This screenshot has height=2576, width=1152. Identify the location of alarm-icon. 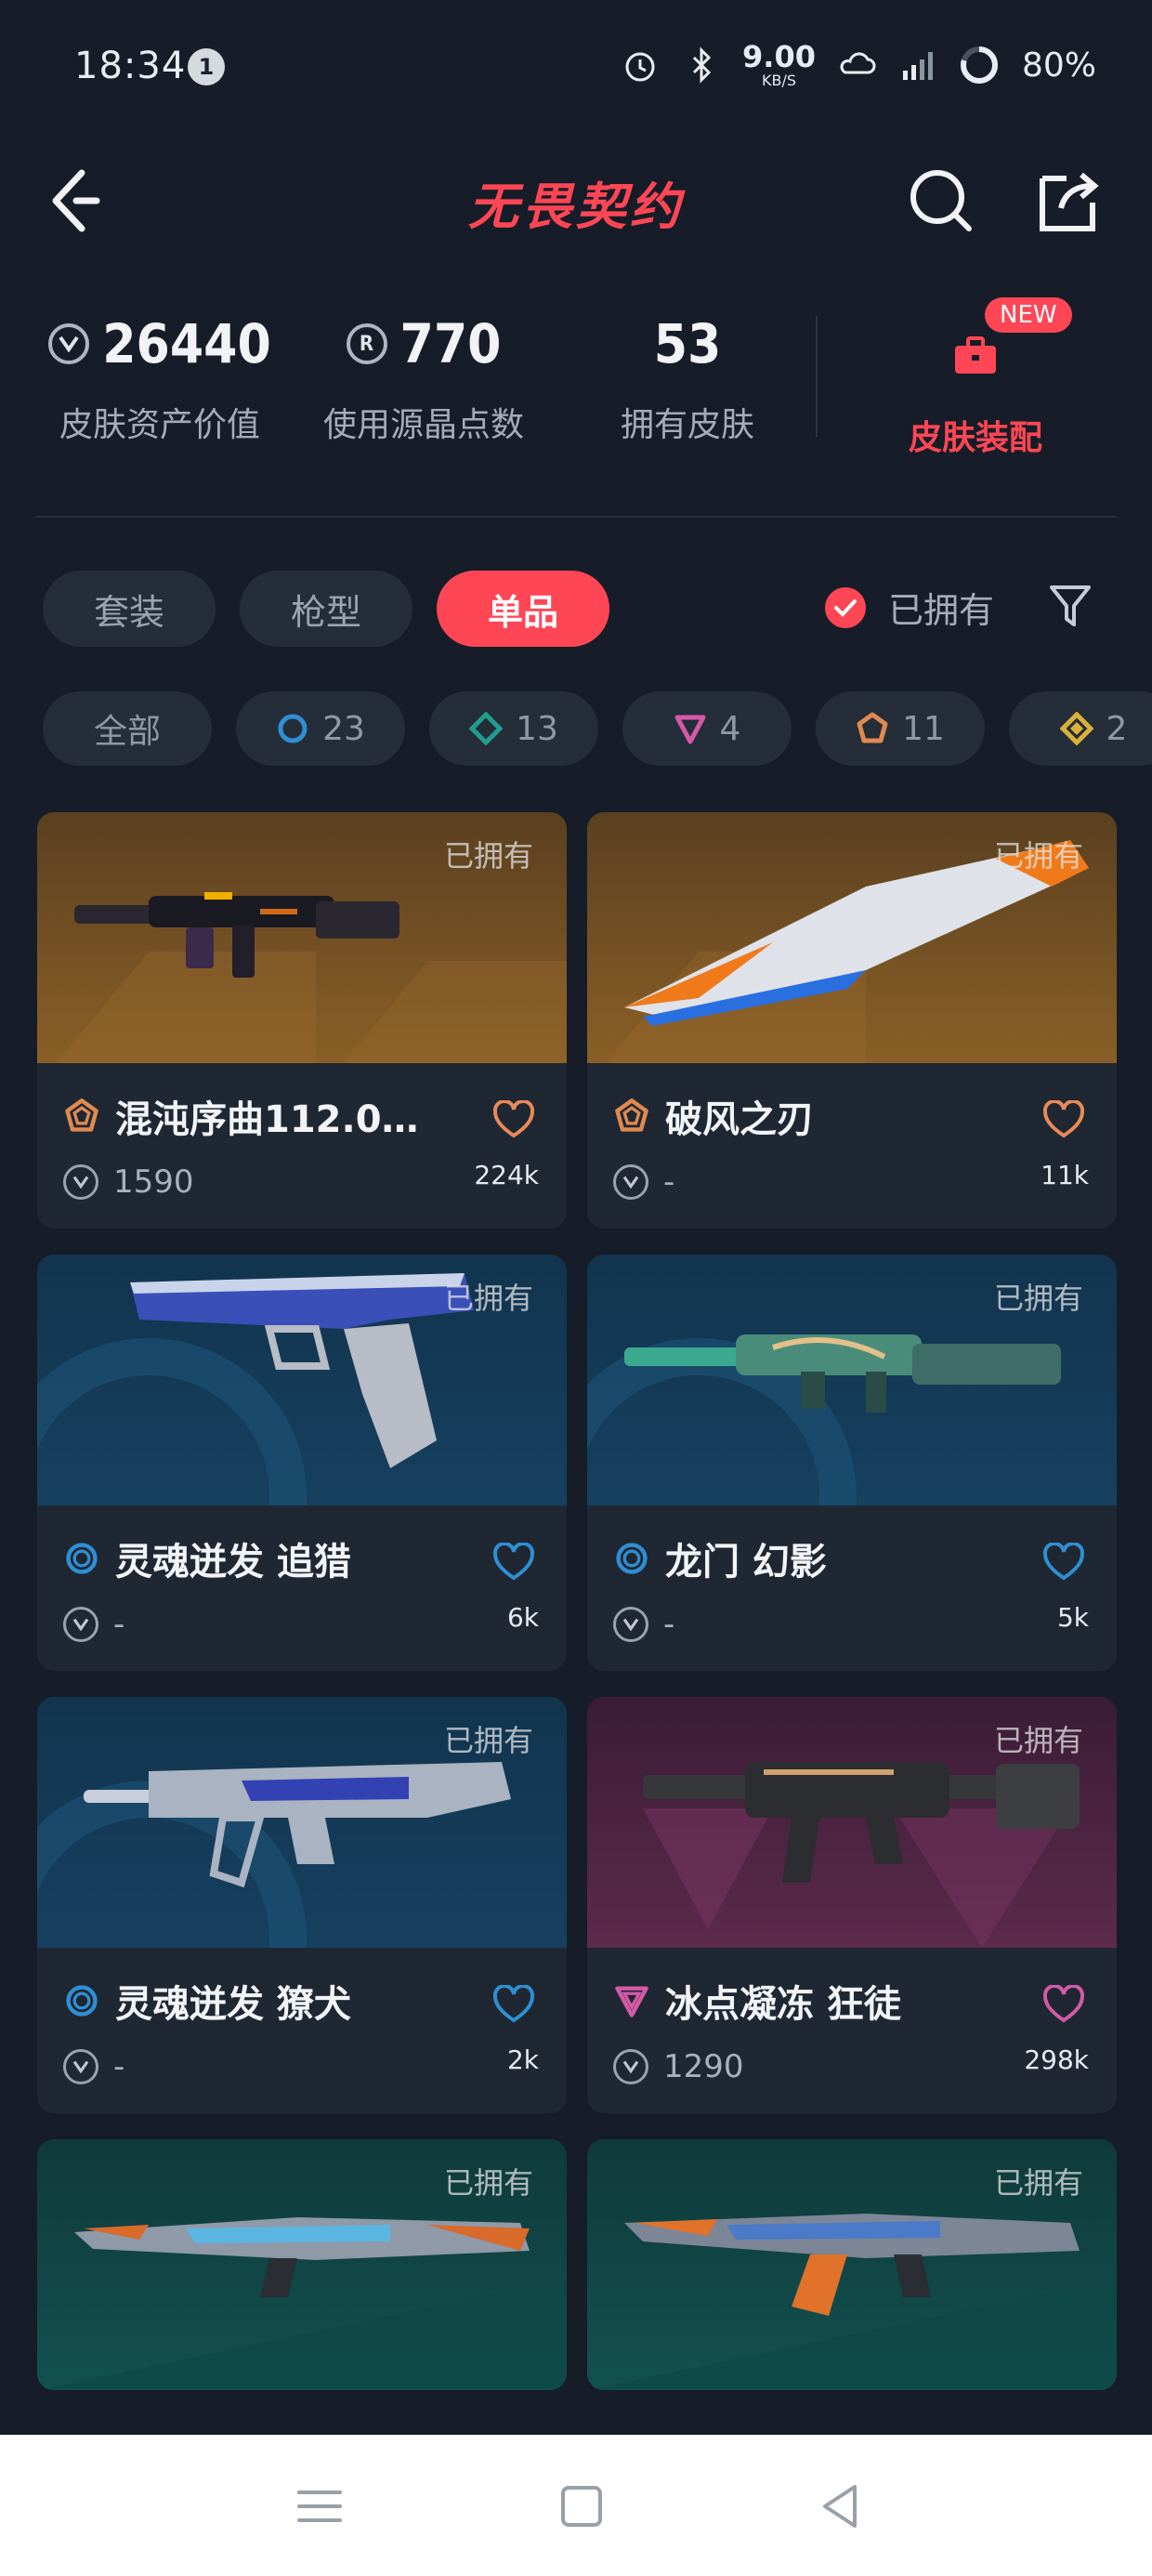
(640, 67).